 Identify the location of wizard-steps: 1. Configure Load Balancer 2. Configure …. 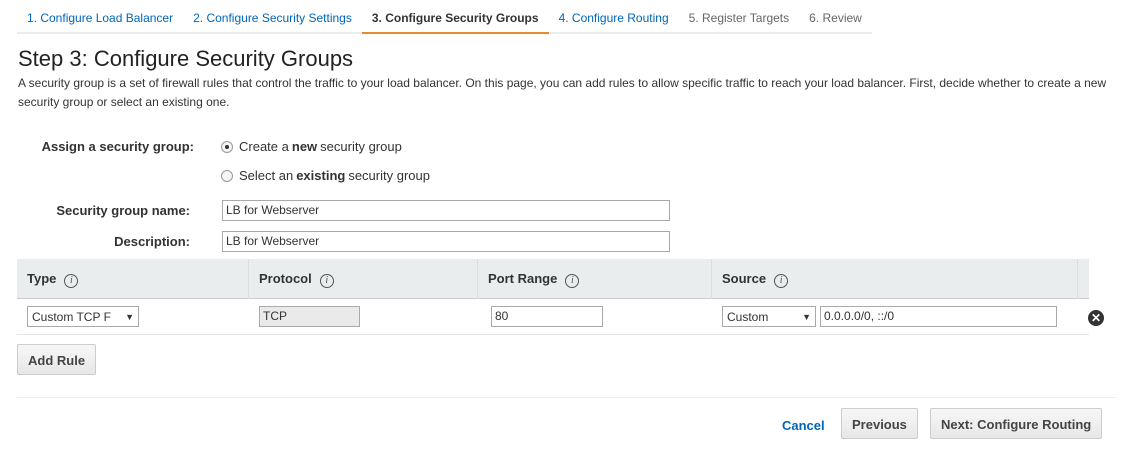
(444, 17).